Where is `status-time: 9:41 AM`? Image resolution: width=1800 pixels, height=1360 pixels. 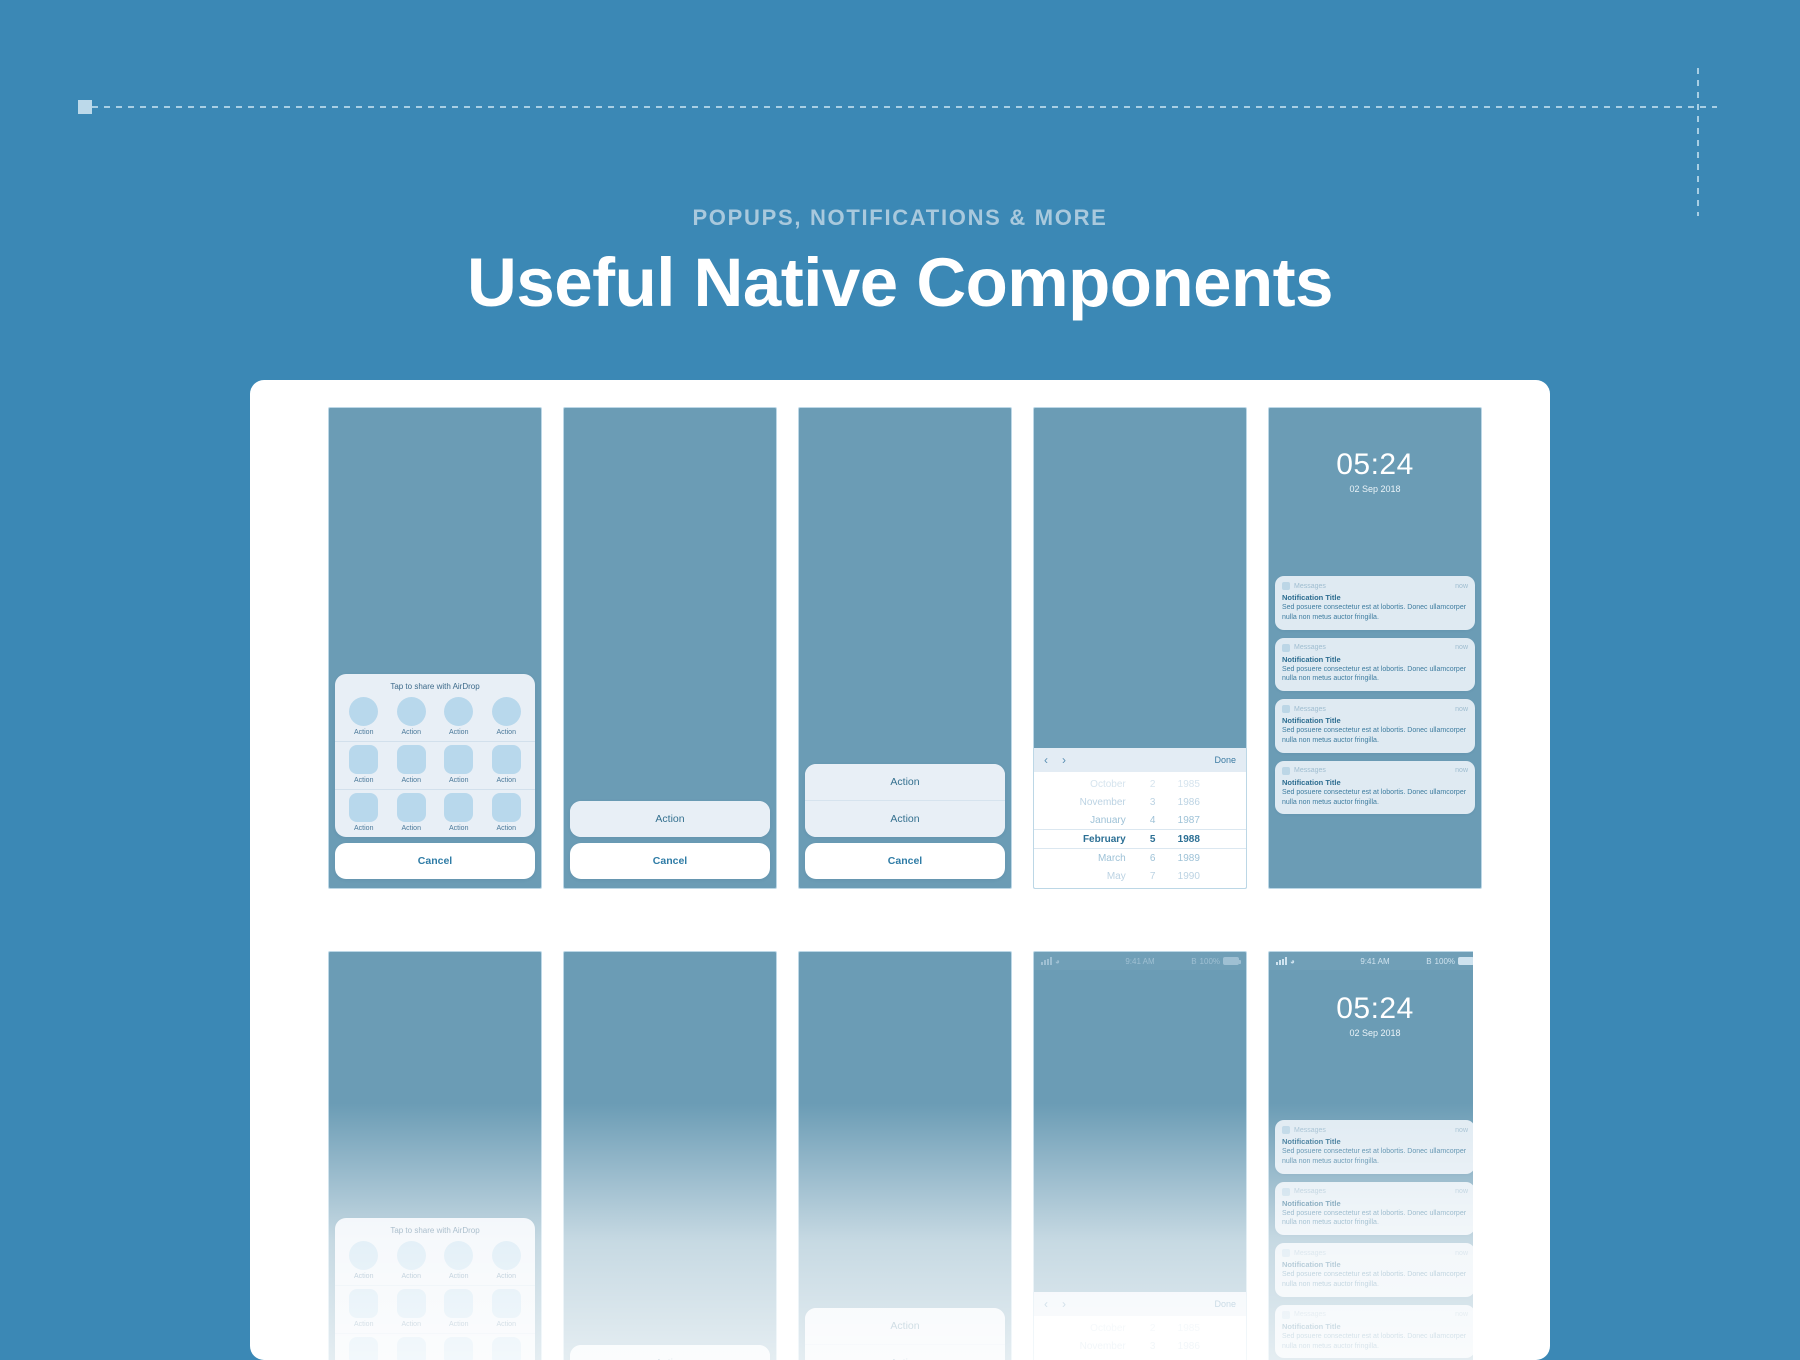 status-time: 9:41 AM is located at coordinates (1140, 961).